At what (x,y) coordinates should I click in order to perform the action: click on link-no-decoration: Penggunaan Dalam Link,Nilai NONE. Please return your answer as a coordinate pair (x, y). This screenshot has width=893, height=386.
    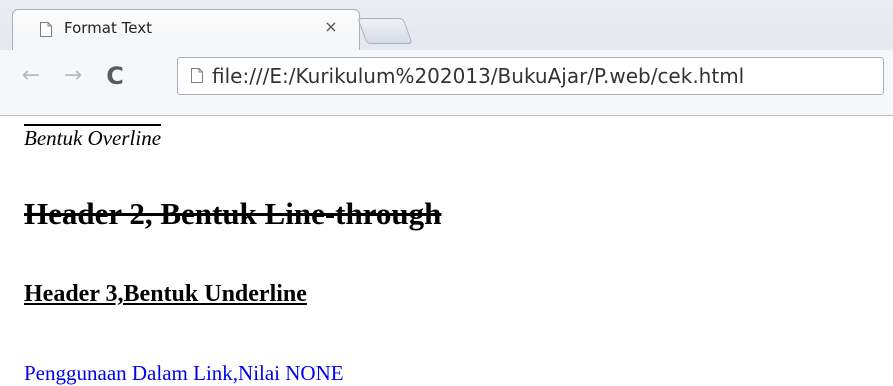
    Looking at the image, I should click on (184, 373).